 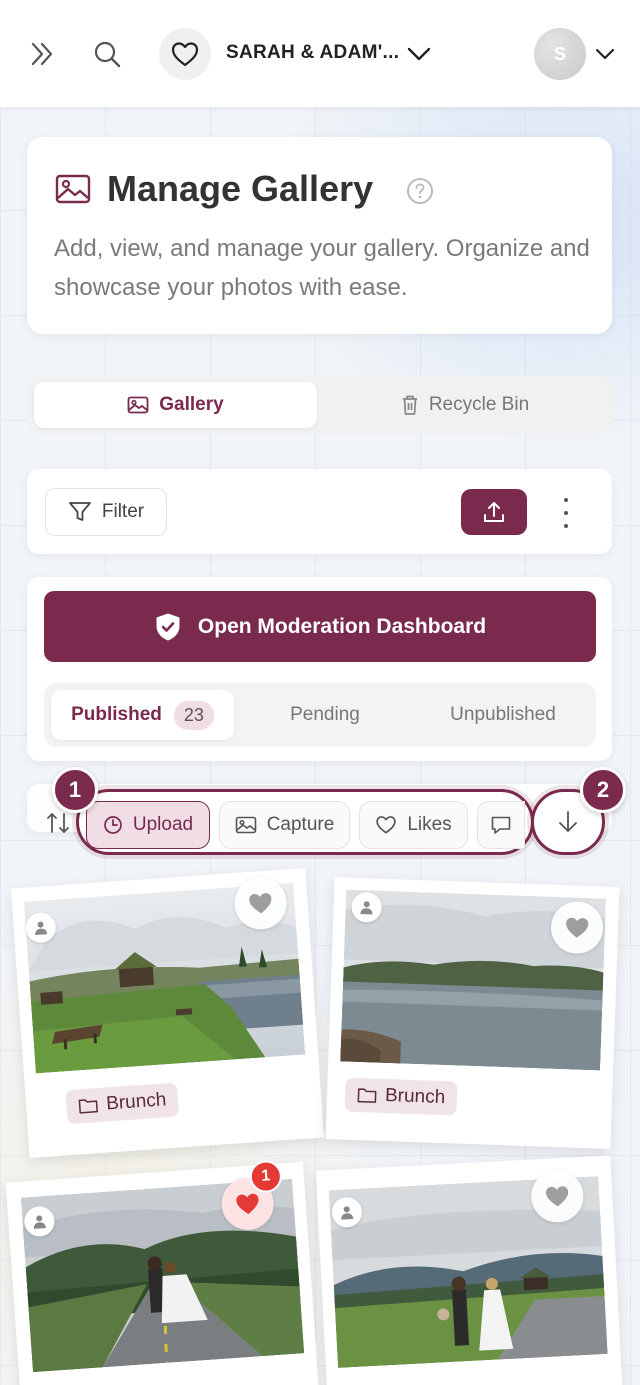 What do you see at coordinates (113, 825) in the screenshot?
I see `clock-icon` at bounding box center [113, 825].